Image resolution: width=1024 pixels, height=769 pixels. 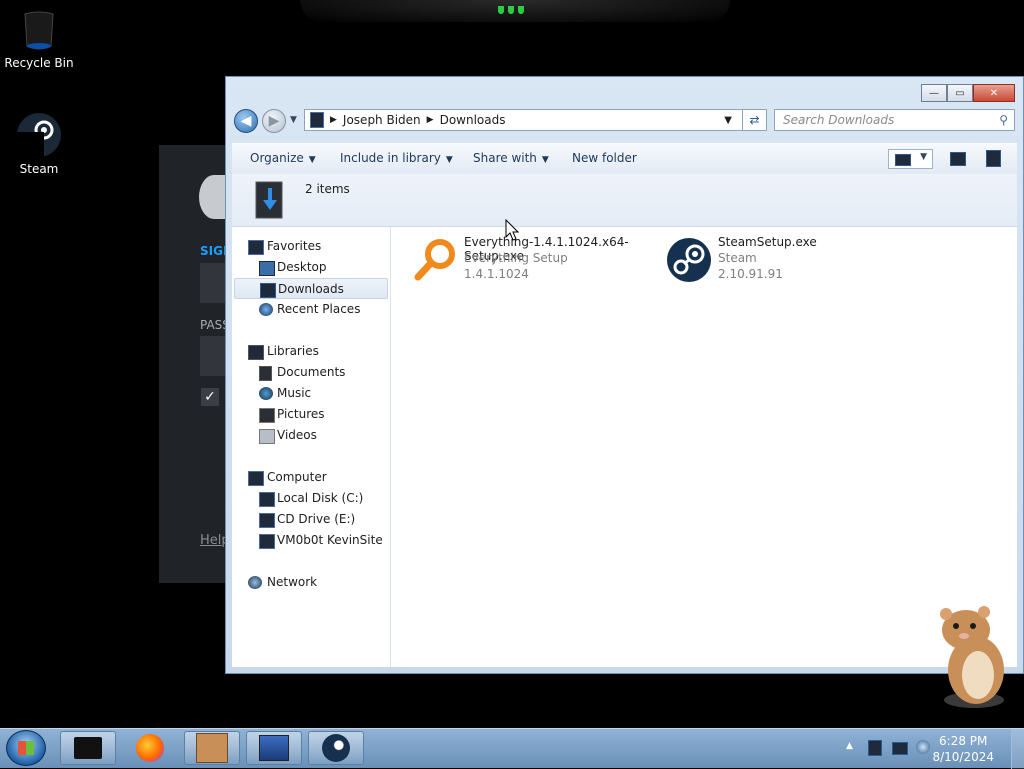 I want to click on desktop-icon-recycle-bin: Recycle Bin, so click(x=39, y=40).